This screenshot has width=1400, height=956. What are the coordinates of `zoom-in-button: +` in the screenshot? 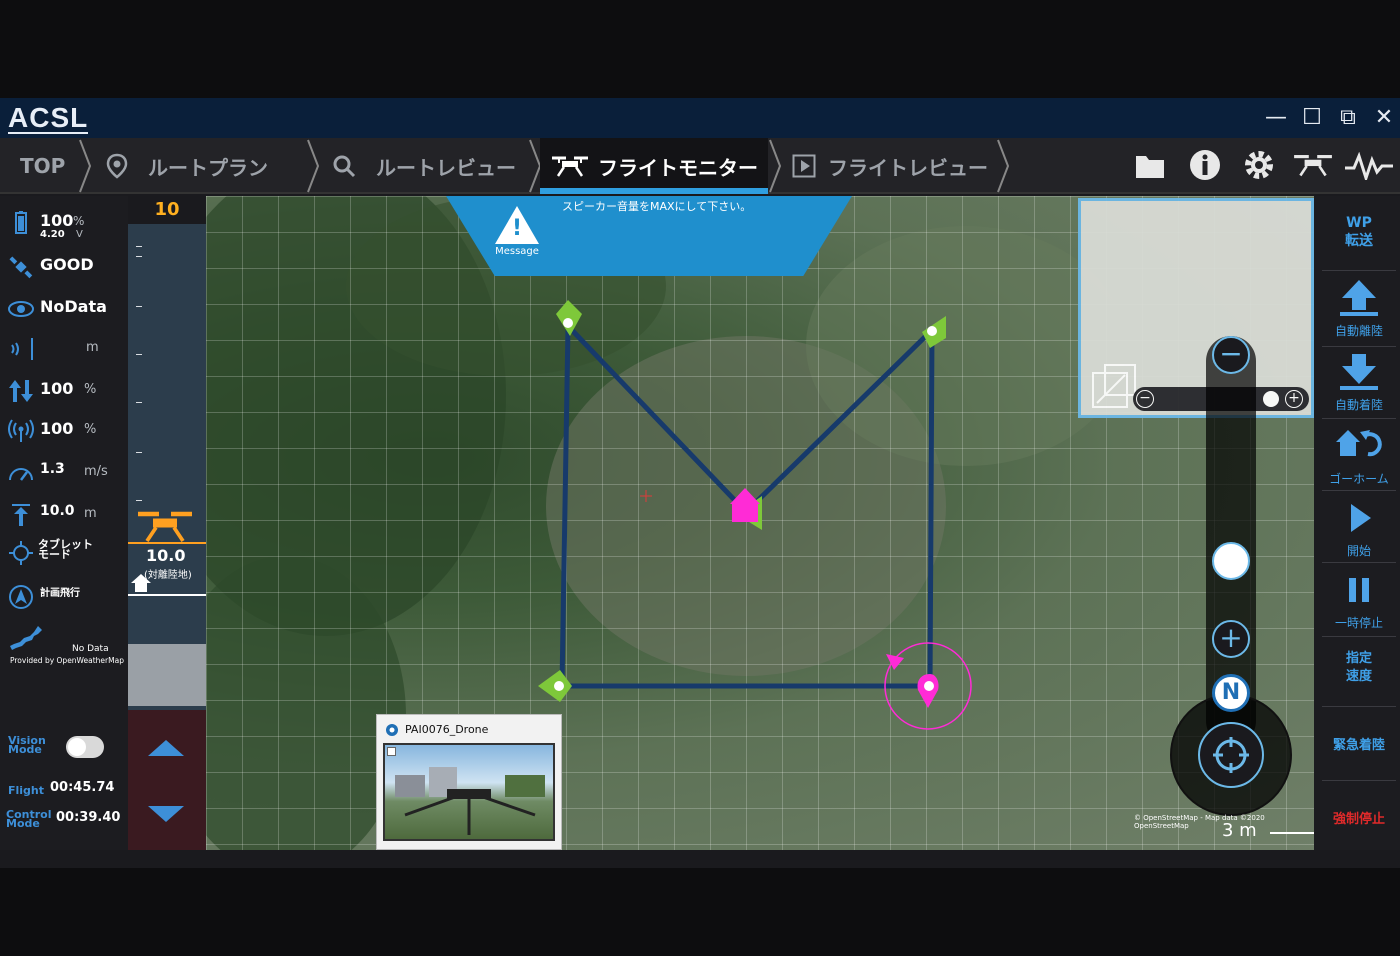 It's located at (1231, 639).